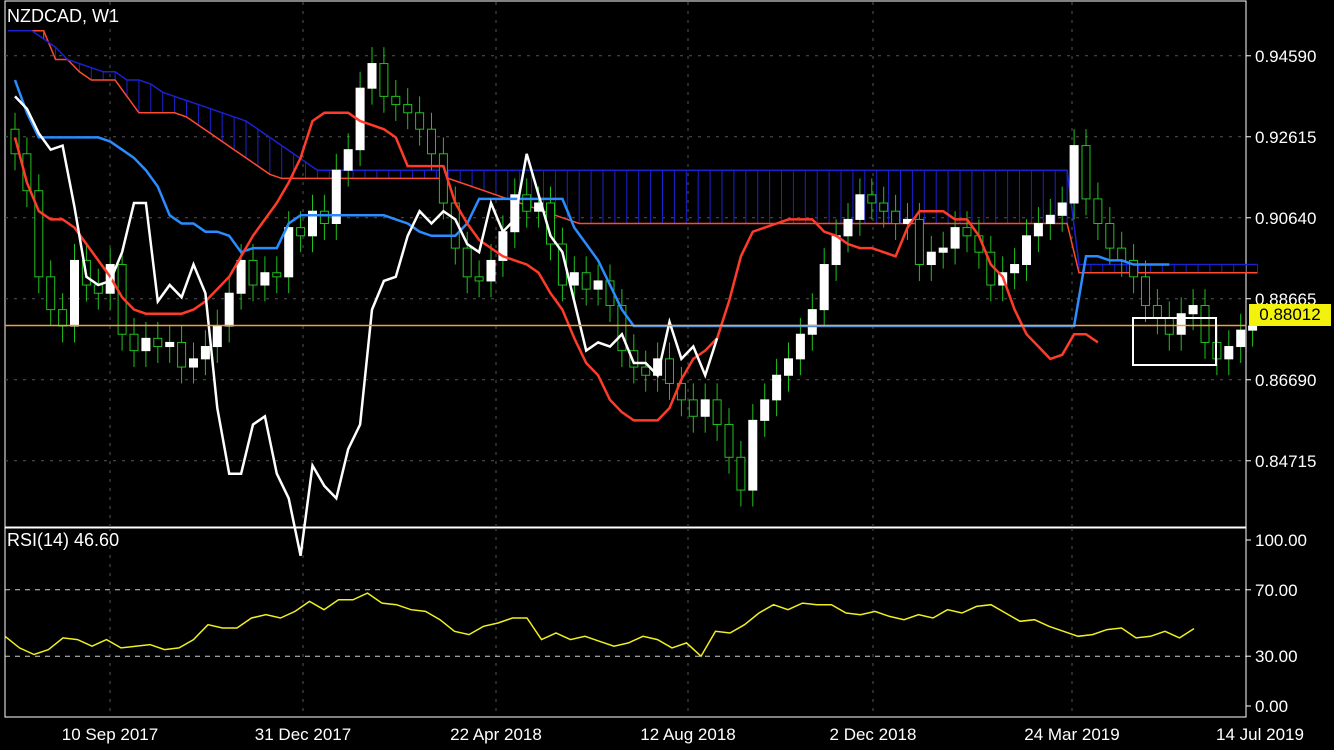  I want to click on chart-title: NZDCAD, W1, so click(63, 16).